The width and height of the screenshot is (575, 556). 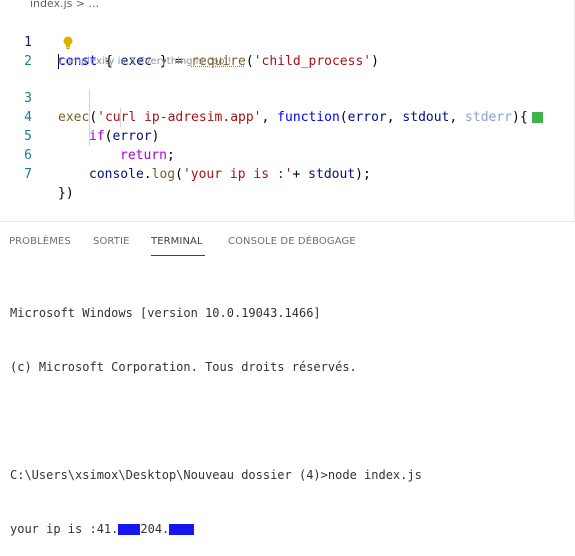 What do you see at coordinates (287, 154) in the screenshot?
I see `code-line-6: 6 console.log('your ip is :'+ stdout);` at bounding box center [287, 154].